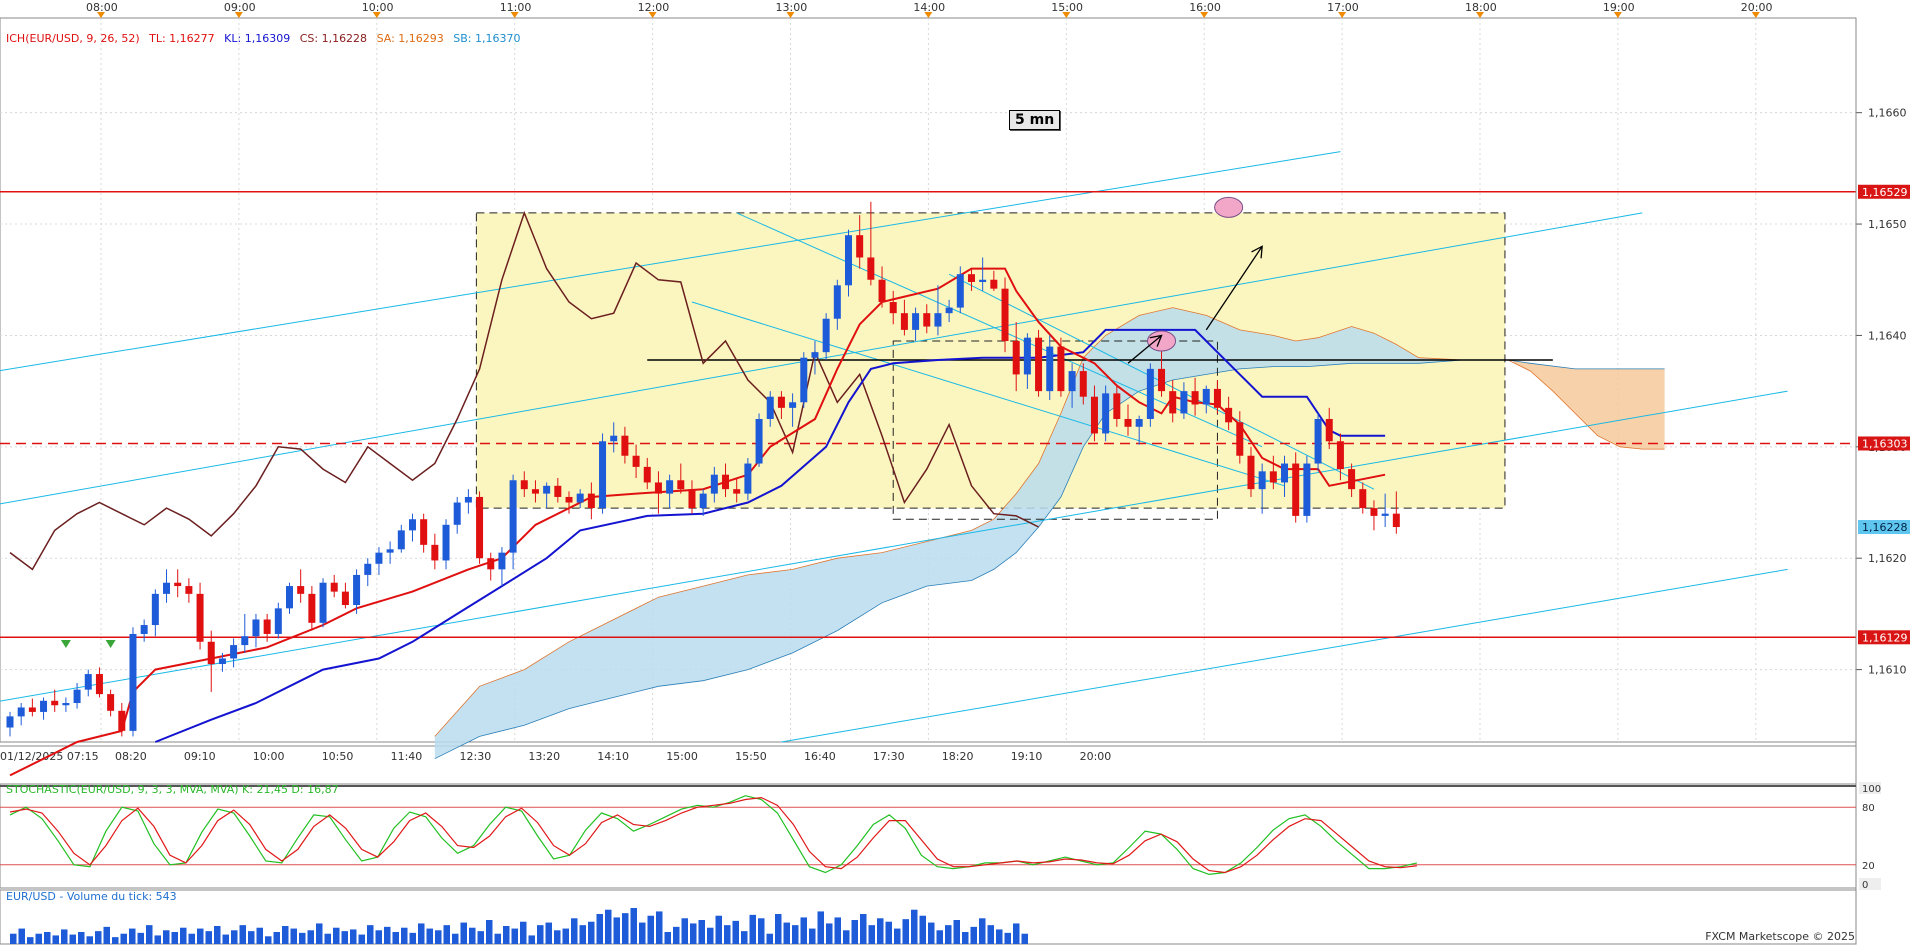  Describe the element at coordinates (516, 7) in the screenshot. I see `top-time-label: 11:00` at that location.